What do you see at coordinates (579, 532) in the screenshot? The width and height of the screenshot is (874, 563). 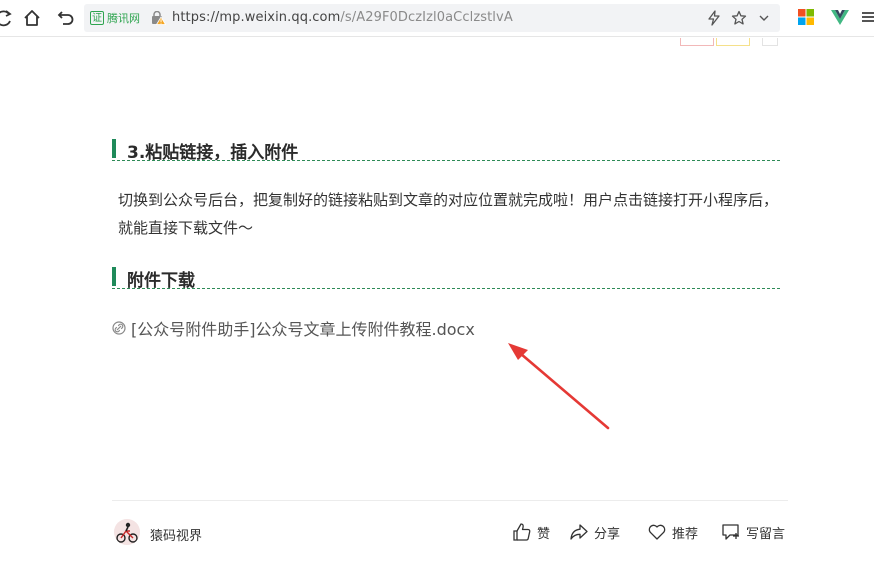 I see `share-arrow-icon` at bounding box center [579, 532].